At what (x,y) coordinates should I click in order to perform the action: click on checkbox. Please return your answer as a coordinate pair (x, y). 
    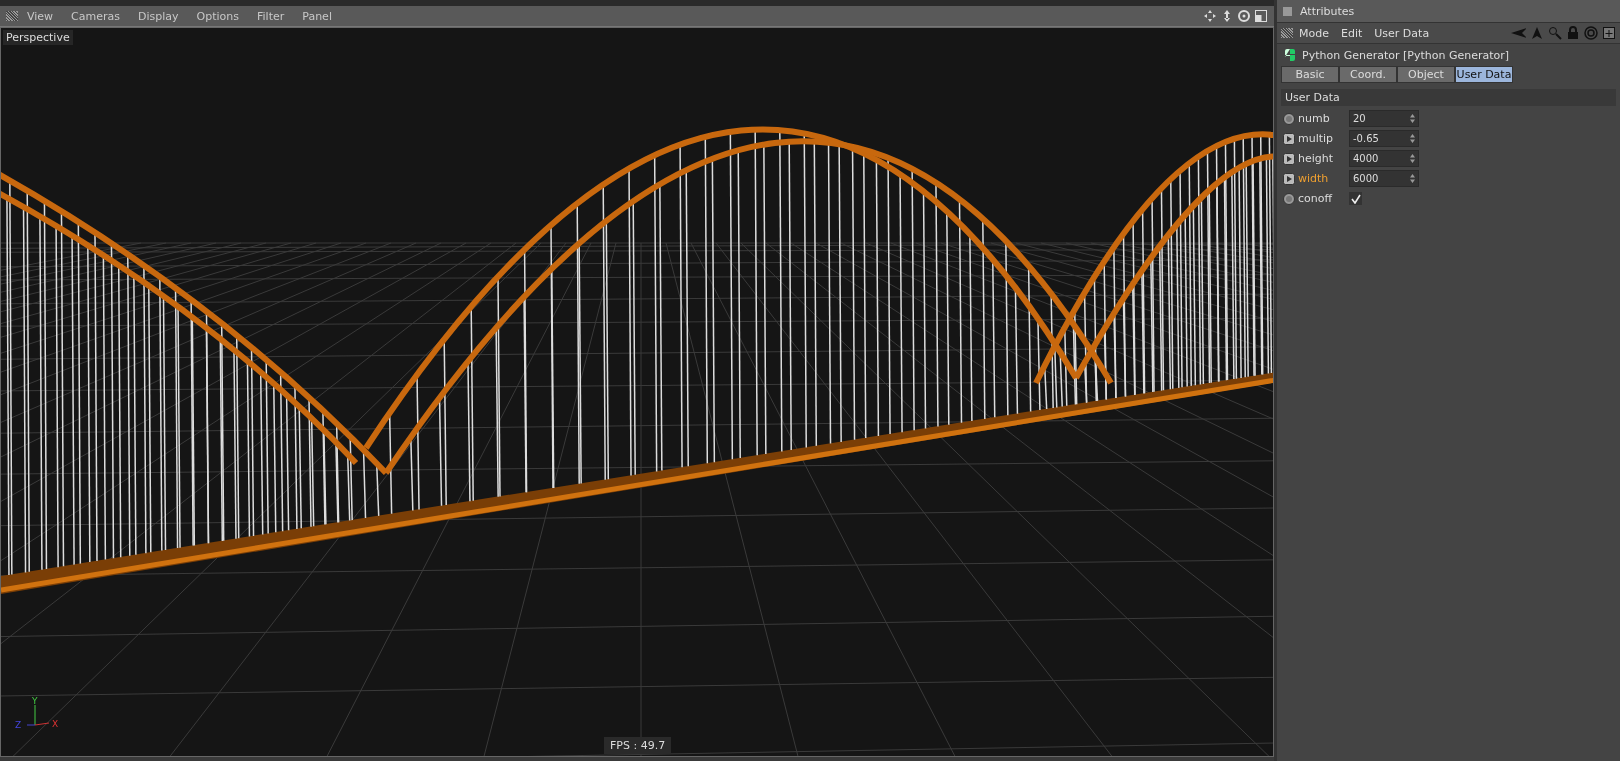
    Looking at the image, I should click on (1355, 198).